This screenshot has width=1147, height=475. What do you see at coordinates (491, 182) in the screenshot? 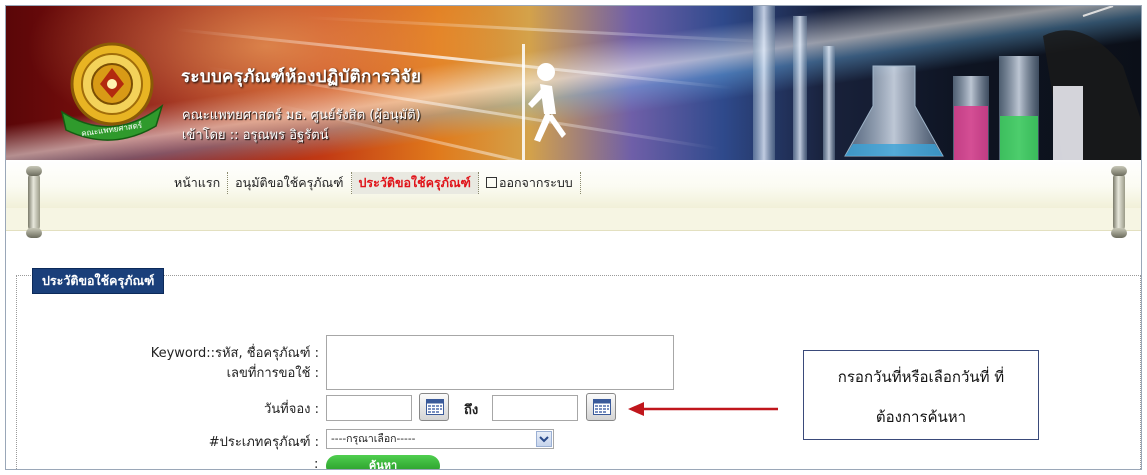
I see `logout-icon` at bounding box center [491, 182].